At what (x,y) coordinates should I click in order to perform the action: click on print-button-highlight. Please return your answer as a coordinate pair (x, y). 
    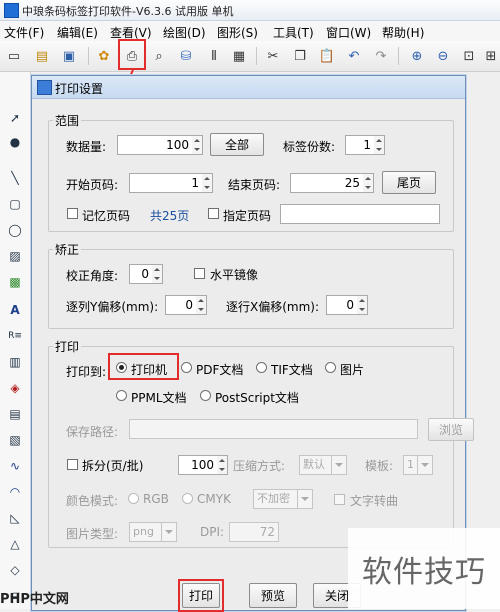
    Looking at the image, I should click on (132, 54).